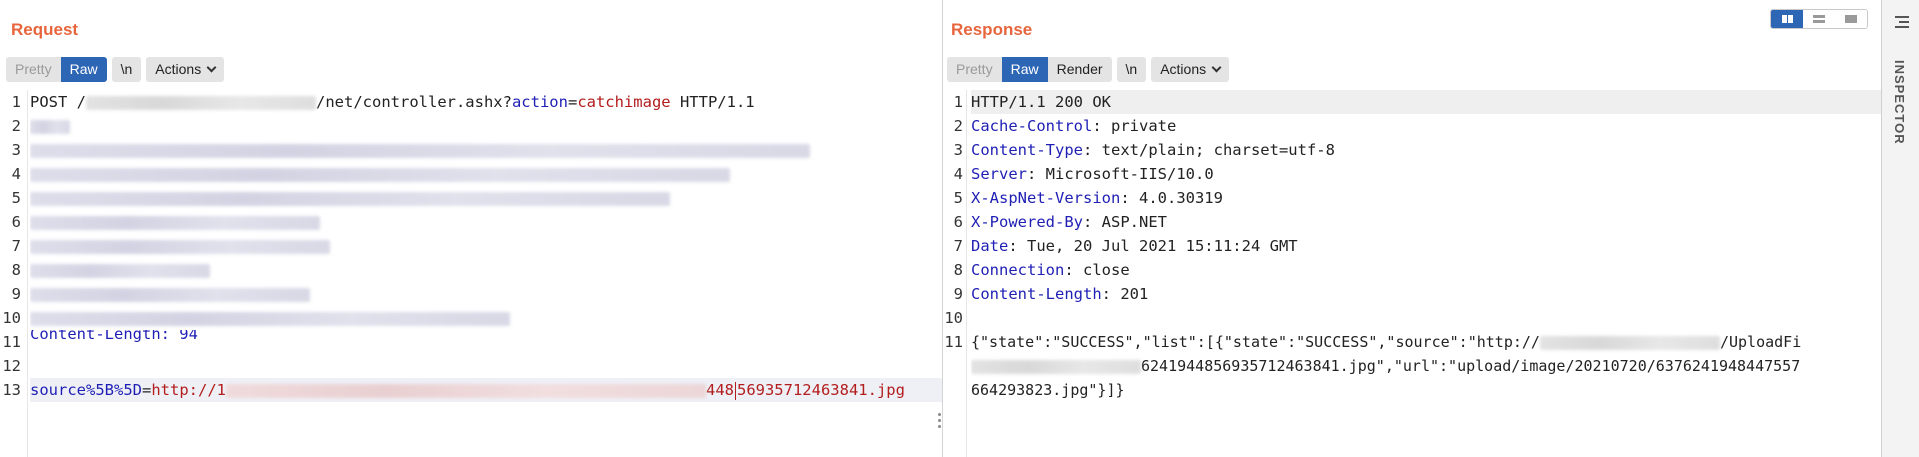 This screenshot has height=457, width=1919. Describe the element at coordinates (539, 102) in the screenshot. I see `query-param-name: action` at that location.